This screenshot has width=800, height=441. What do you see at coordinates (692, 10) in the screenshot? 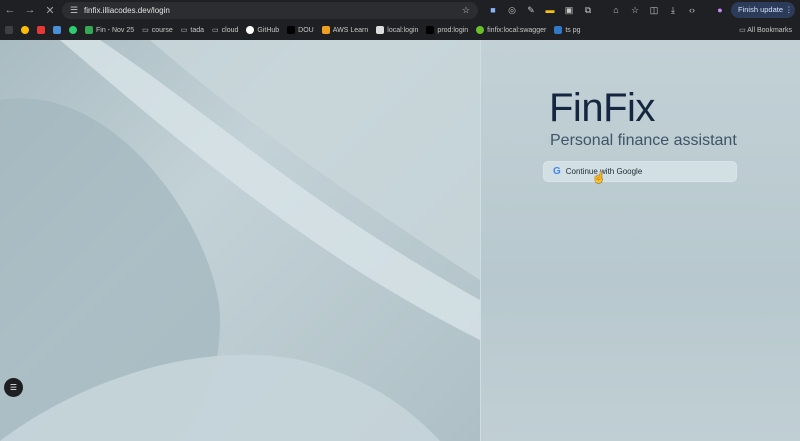
I see `devtools-icon: ‹›` at bounding box center [692, 10].